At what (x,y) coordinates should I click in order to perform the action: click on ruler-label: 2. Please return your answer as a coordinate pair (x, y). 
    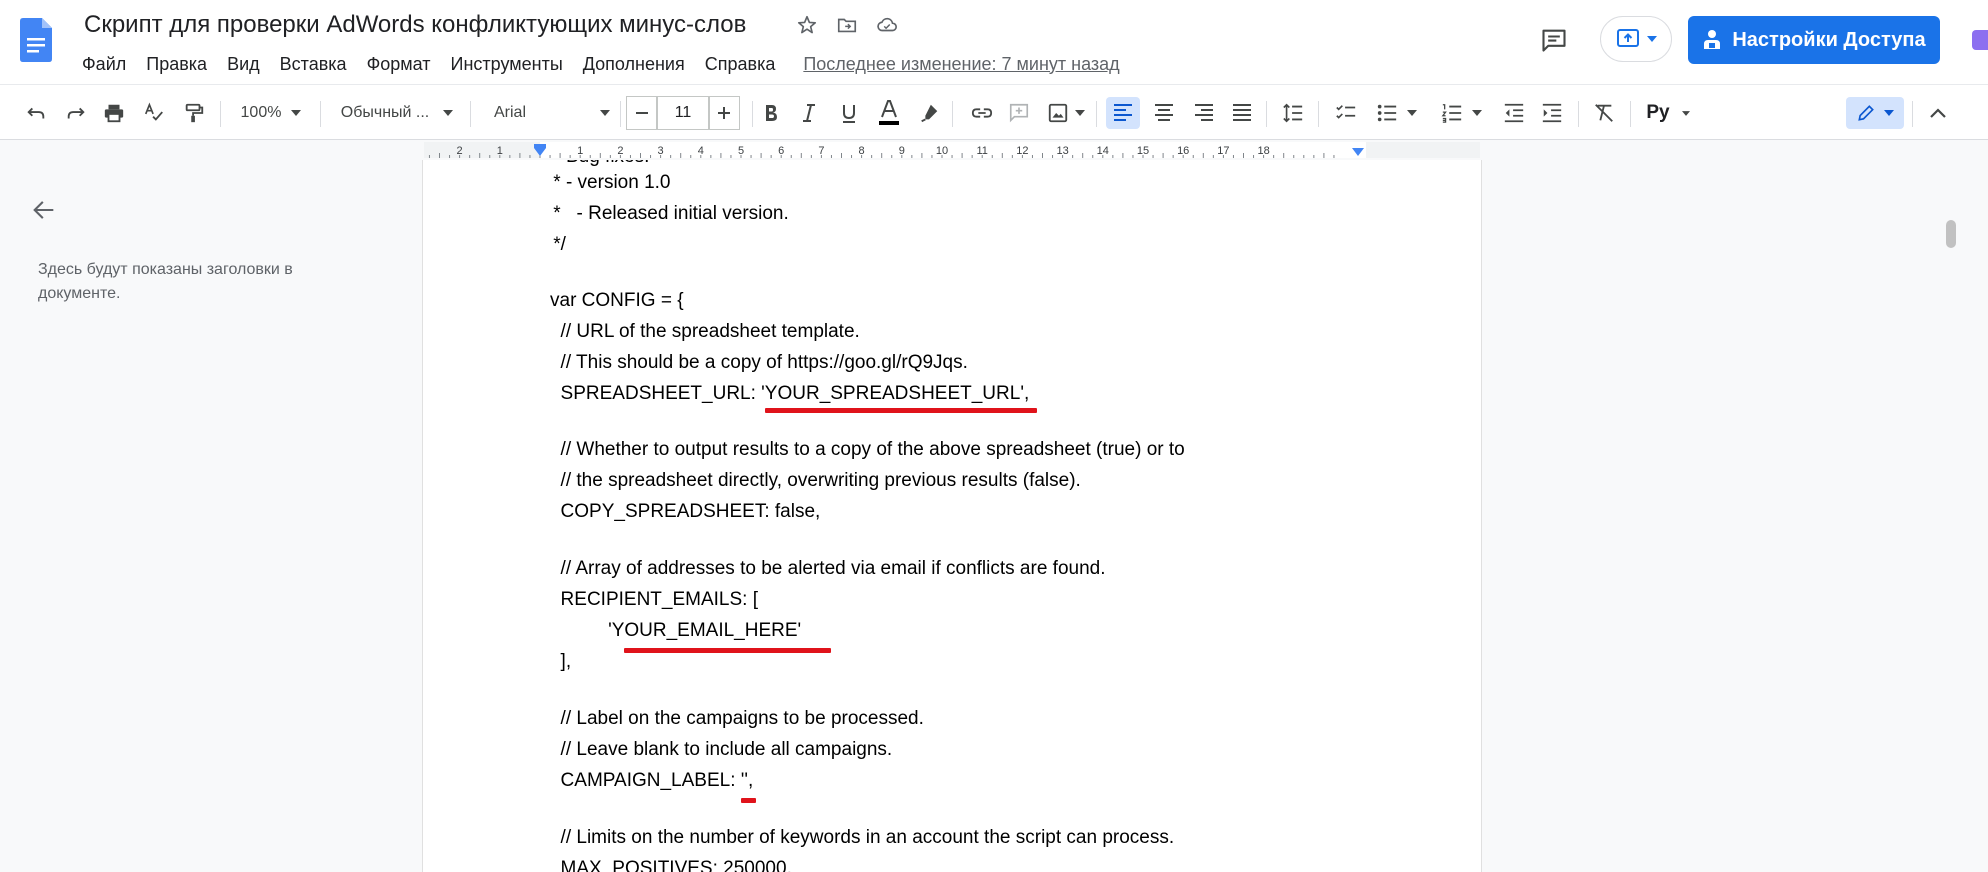
    Looking at the image, I should click on (620, 151).